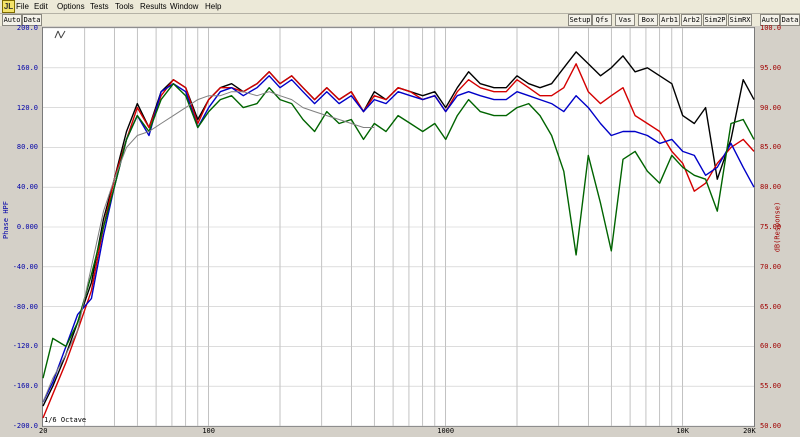 Image resolution: width=800 pixels, height=437 pixels. I want to click on right-tick-label: 65.00, so click(771, 306).